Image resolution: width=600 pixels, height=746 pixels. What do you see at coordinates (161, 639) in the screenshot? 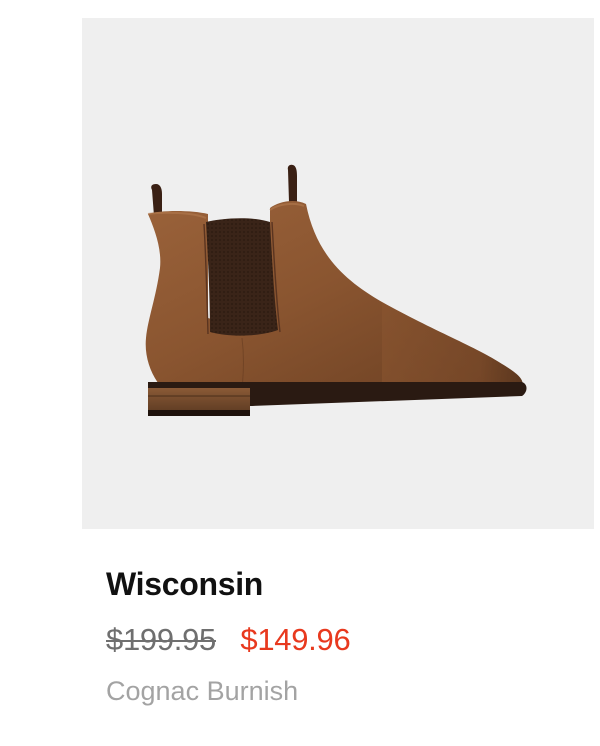
I see `original-price: $199.95` at bounding box center [161, 639].